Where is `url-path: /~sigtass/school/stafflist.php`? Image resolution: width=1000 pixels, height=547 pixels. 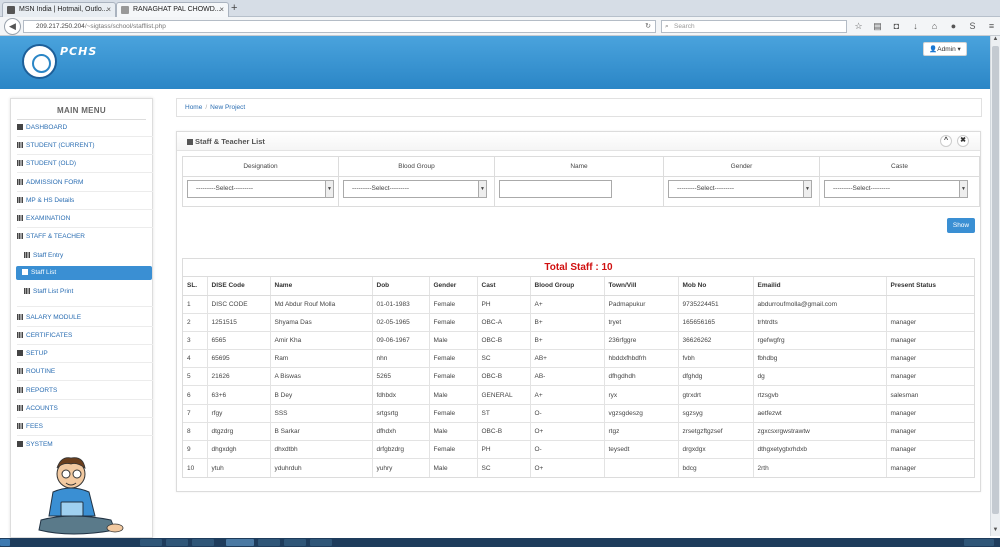 url-path: /~sigtass/school/stafflist.php is located at coordinates (125, 26).